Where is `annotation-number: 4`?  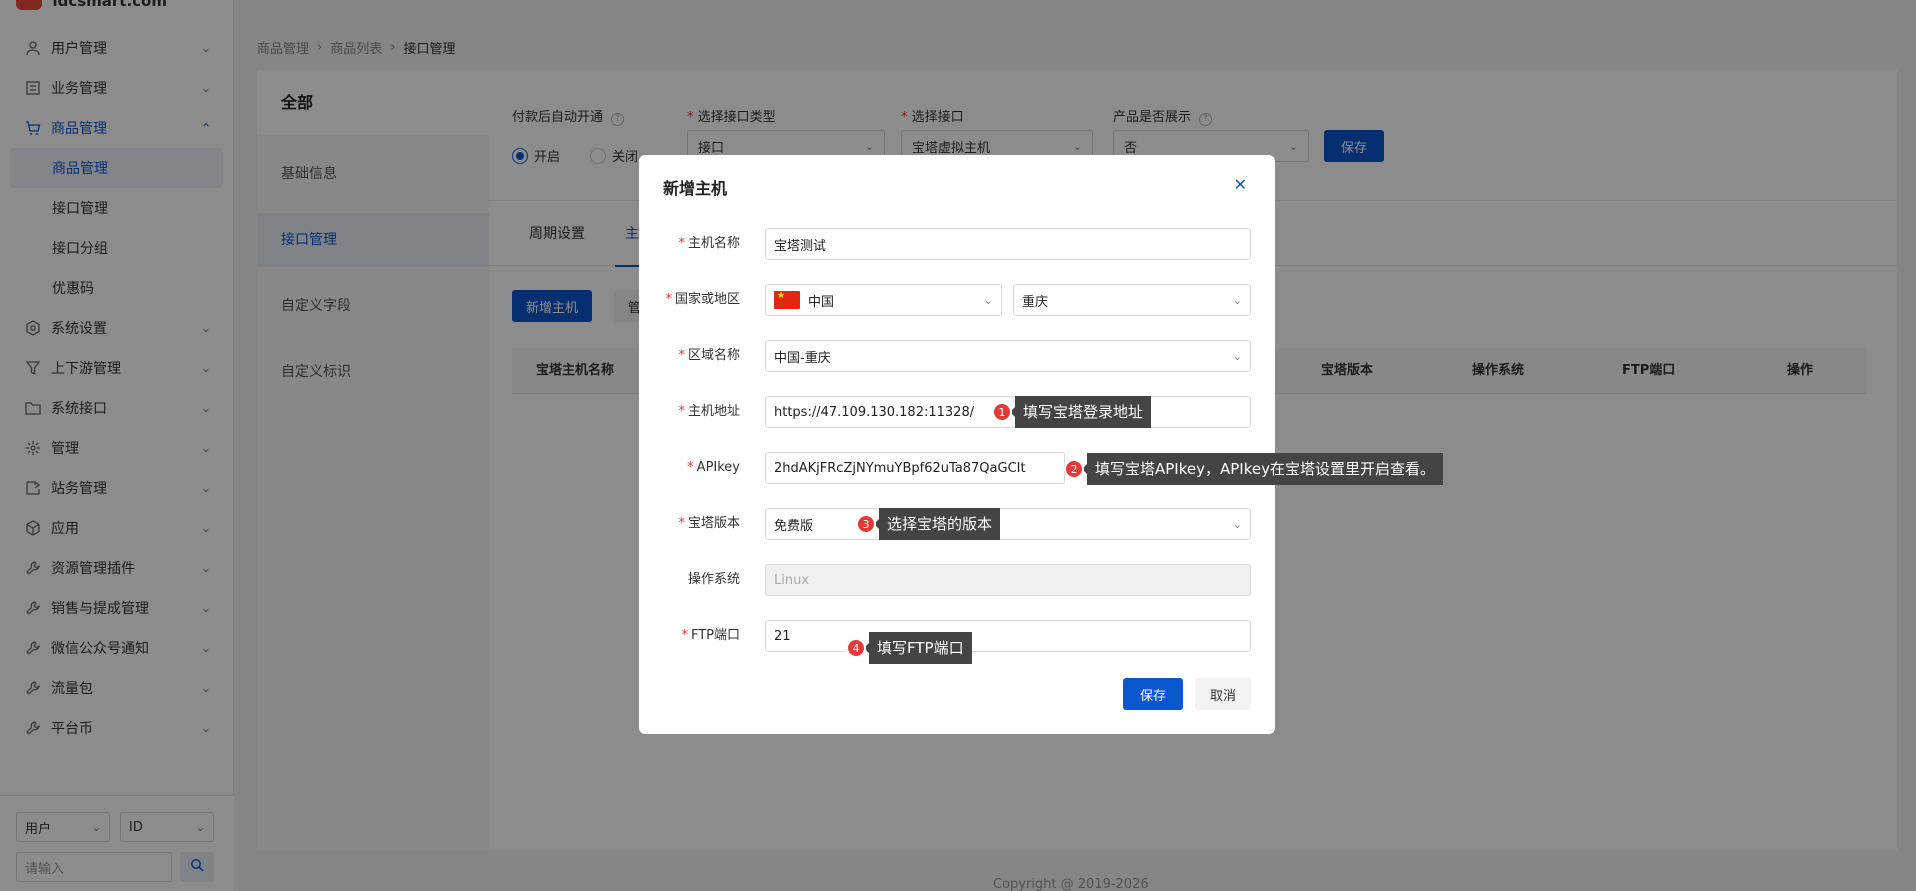 annotation-number: 4 is located at coordinates (856, 648).